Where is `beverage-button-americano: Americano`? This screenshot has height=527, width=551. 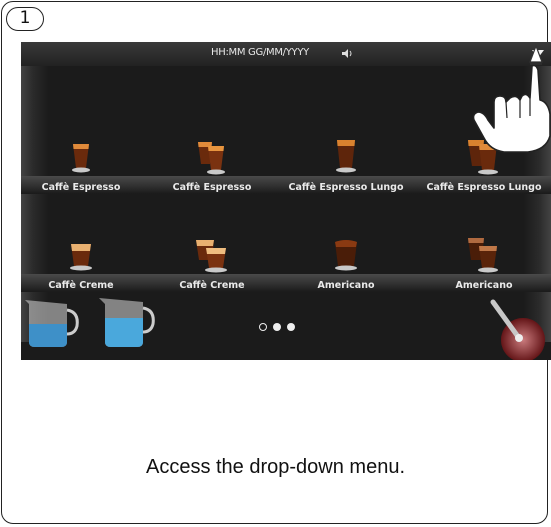
beverage-button-americano: Americano is located at coordinates (346, 263).